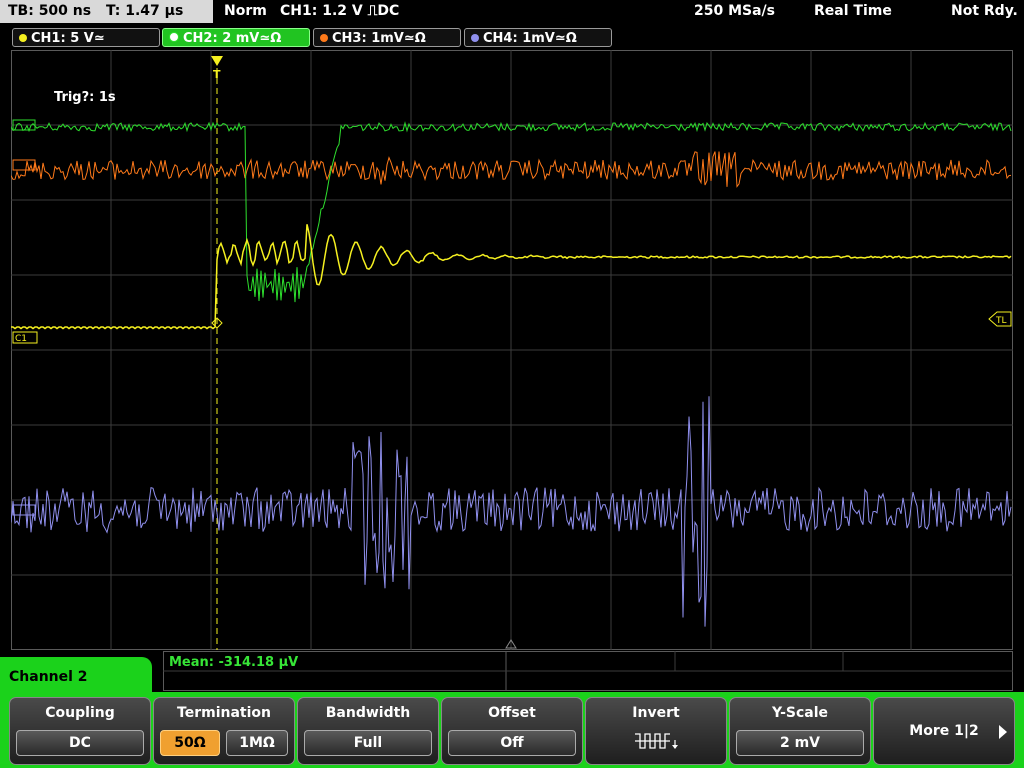 The image size is (1024, 768). Describe the element at coordinates (234, 662) in the screenshot. I see `mean-measurement: Mean: -314.18 µV` at that location.